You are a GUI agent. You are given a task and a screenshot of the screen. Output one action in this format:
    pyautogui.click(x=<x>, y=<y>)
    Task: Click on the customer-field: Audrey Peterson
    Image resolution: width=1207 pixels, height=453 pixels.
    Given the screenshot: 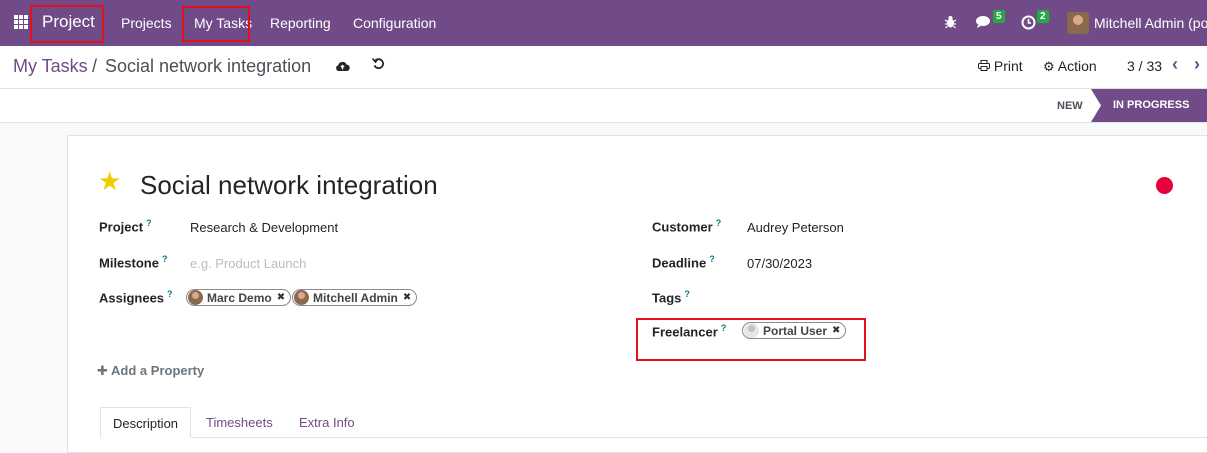 What is the action you would take?
    pyautogui.click(x=795, y=227)
    